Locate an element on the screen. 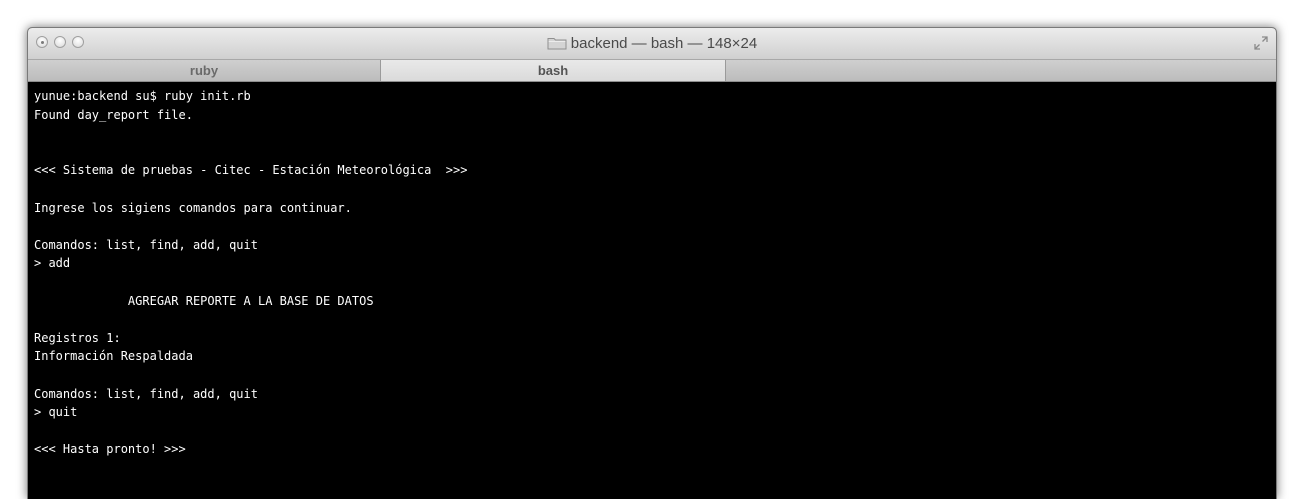  tab-label: bash is located at coordinates (553, 70).